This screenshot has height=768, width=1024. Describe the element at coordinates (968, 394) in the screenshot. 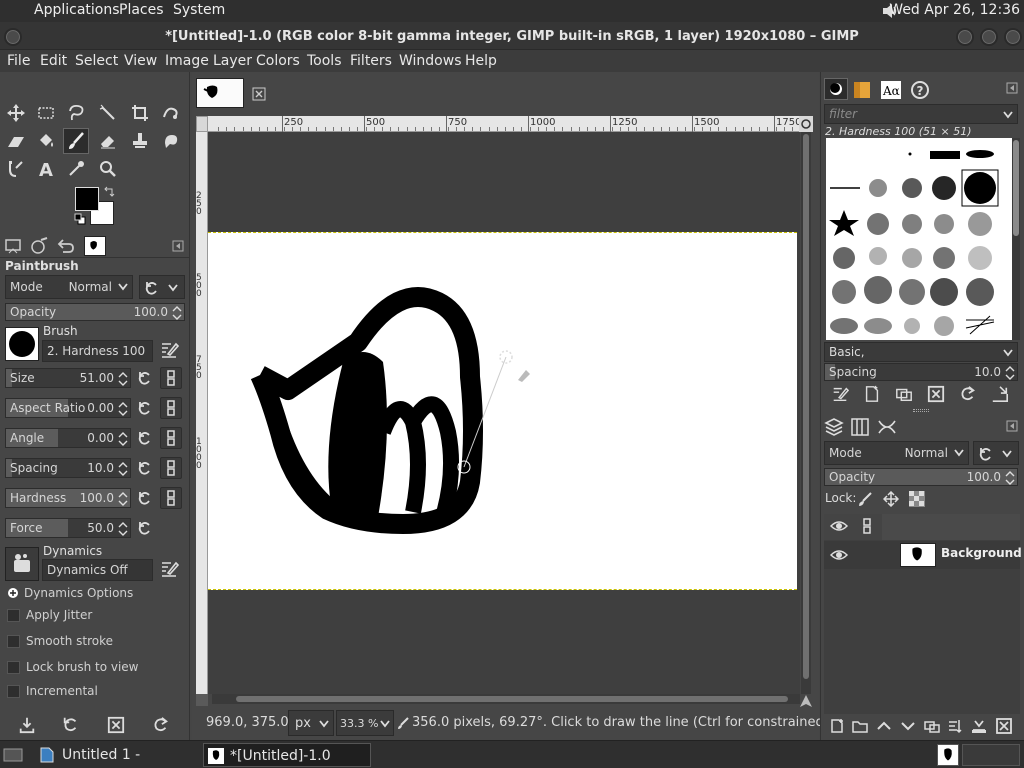

I see `refresh-brushes-icon` at that location.